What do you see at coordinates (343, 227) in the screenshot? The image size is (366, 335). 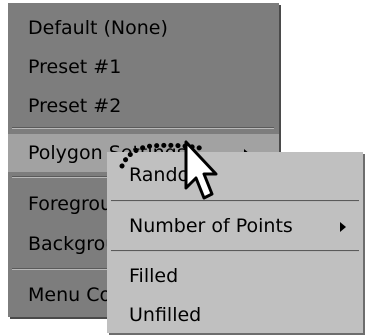 I see `submenu-arrow-icon` at bounding box center [343, 227].